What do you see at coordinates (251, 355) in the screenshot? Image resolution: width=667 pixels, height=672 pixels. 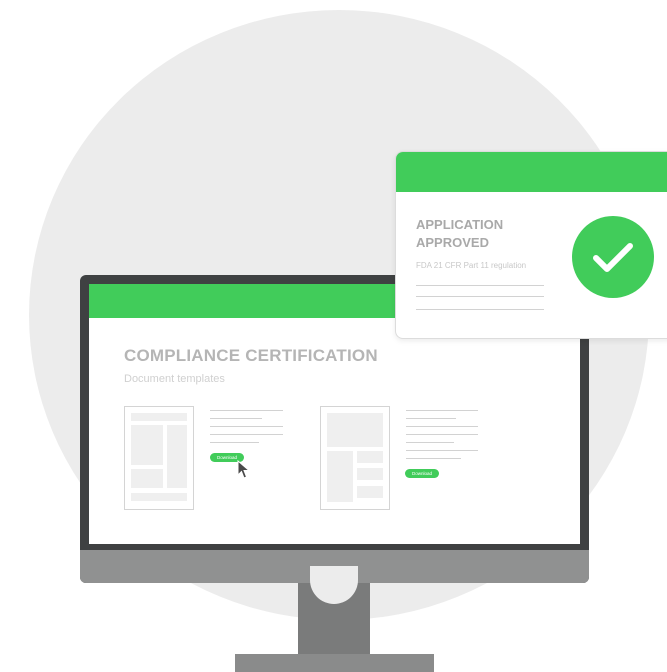 I see `page-title: COMPLIANCE CERTIFICATION` at bounding box center [251, 355].